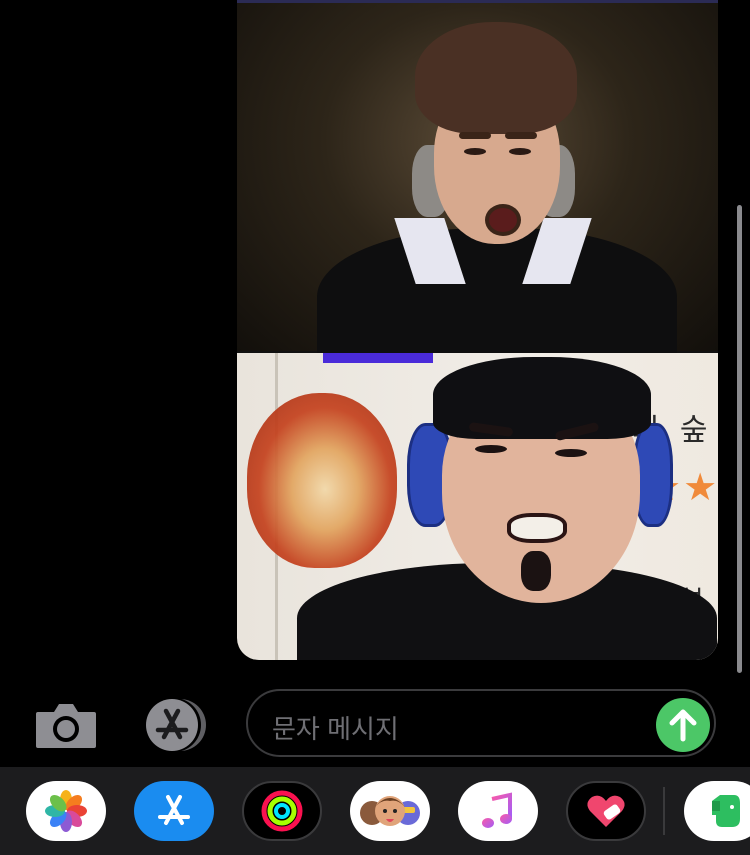 This screenshot has width=750, height=855. Describe the element at coordinates (335, 729) in the screenshot. I see `message-input-placeholder: 문자 메시지` at that location.